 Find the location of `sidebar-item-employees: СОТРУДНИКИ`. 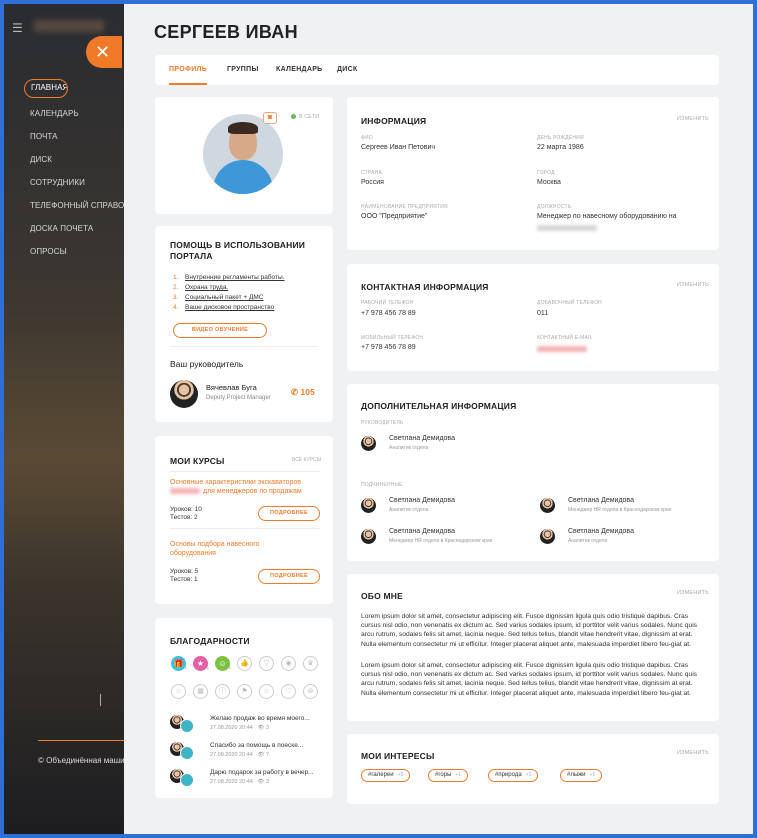

sidebar-item-employees: СОТРУДНИКИ is located at coordinates (74, 182).